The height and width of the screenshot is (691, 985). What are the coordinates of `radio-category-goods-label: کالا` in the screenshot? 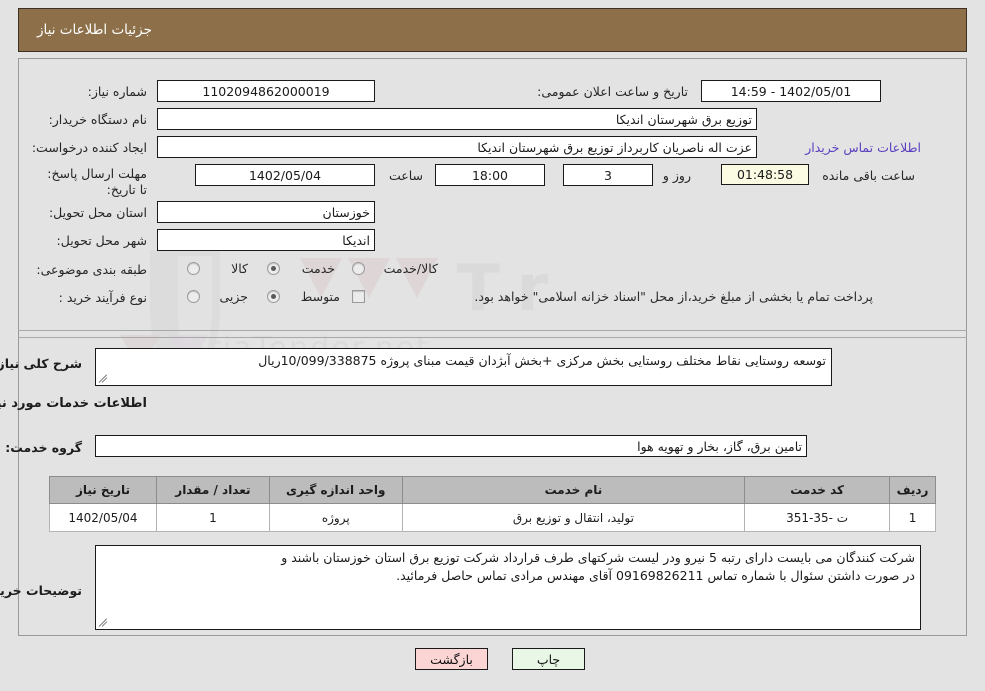 It's located at (239, 268).